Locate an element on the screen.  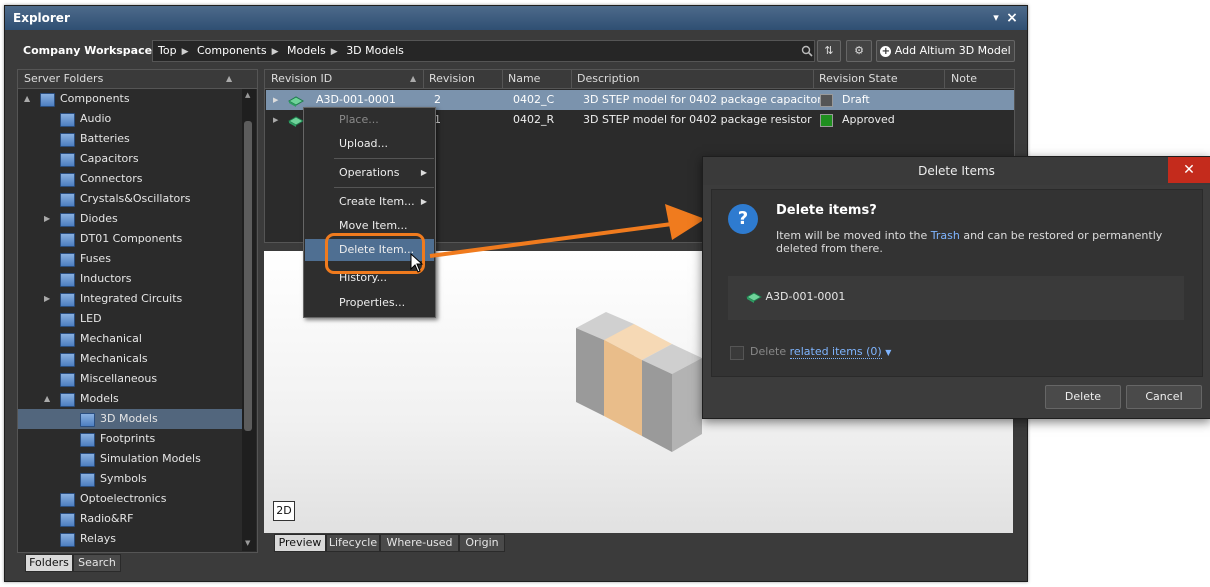
tab-folders: Folders is located at coordinates (49, 563).